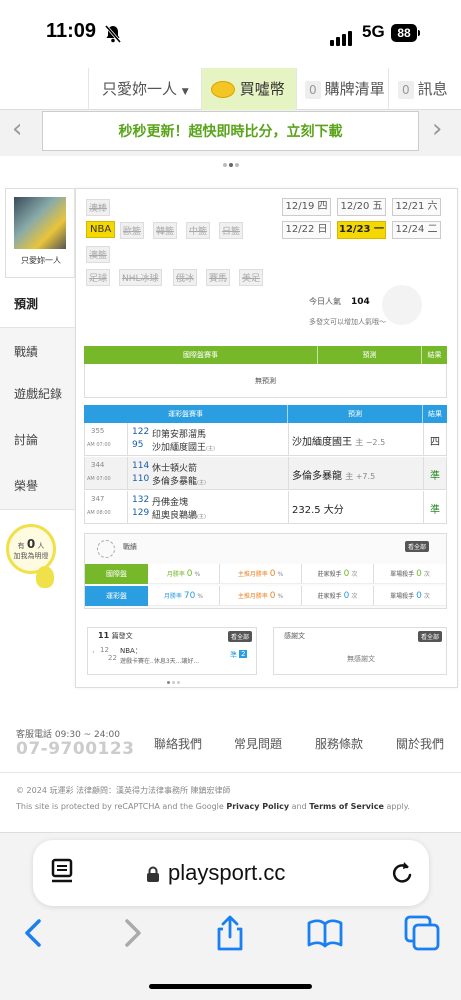  Describe the element at coordinates (306, 230) in the screenshot. I see `date-1222: 12/22 日` at that location.